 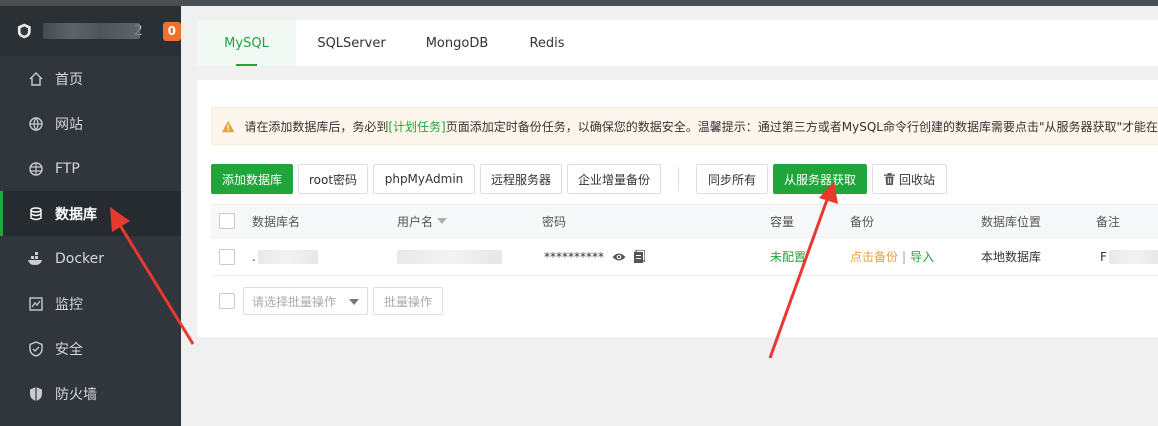 I want to click on toolbar-divider, so click(x=678, y=179).